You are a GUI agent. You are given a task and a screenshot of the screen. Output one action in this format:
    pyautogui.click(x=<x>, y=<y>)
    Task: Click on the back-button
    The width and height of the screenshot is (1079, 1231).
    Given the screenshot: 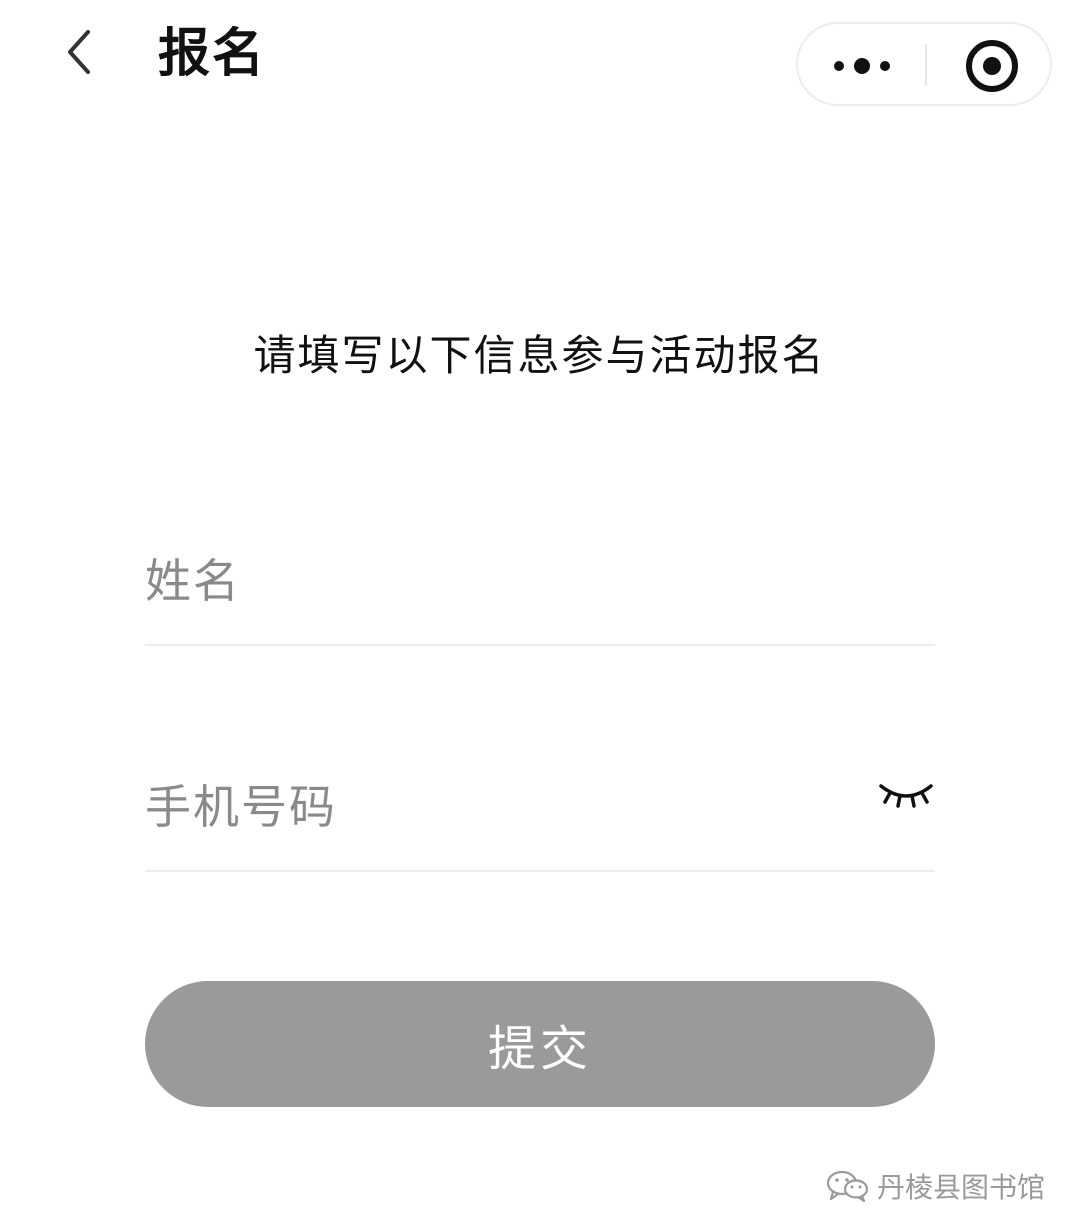 What is the action you would take?
    pyautogui.click(x=82, y=52)
    